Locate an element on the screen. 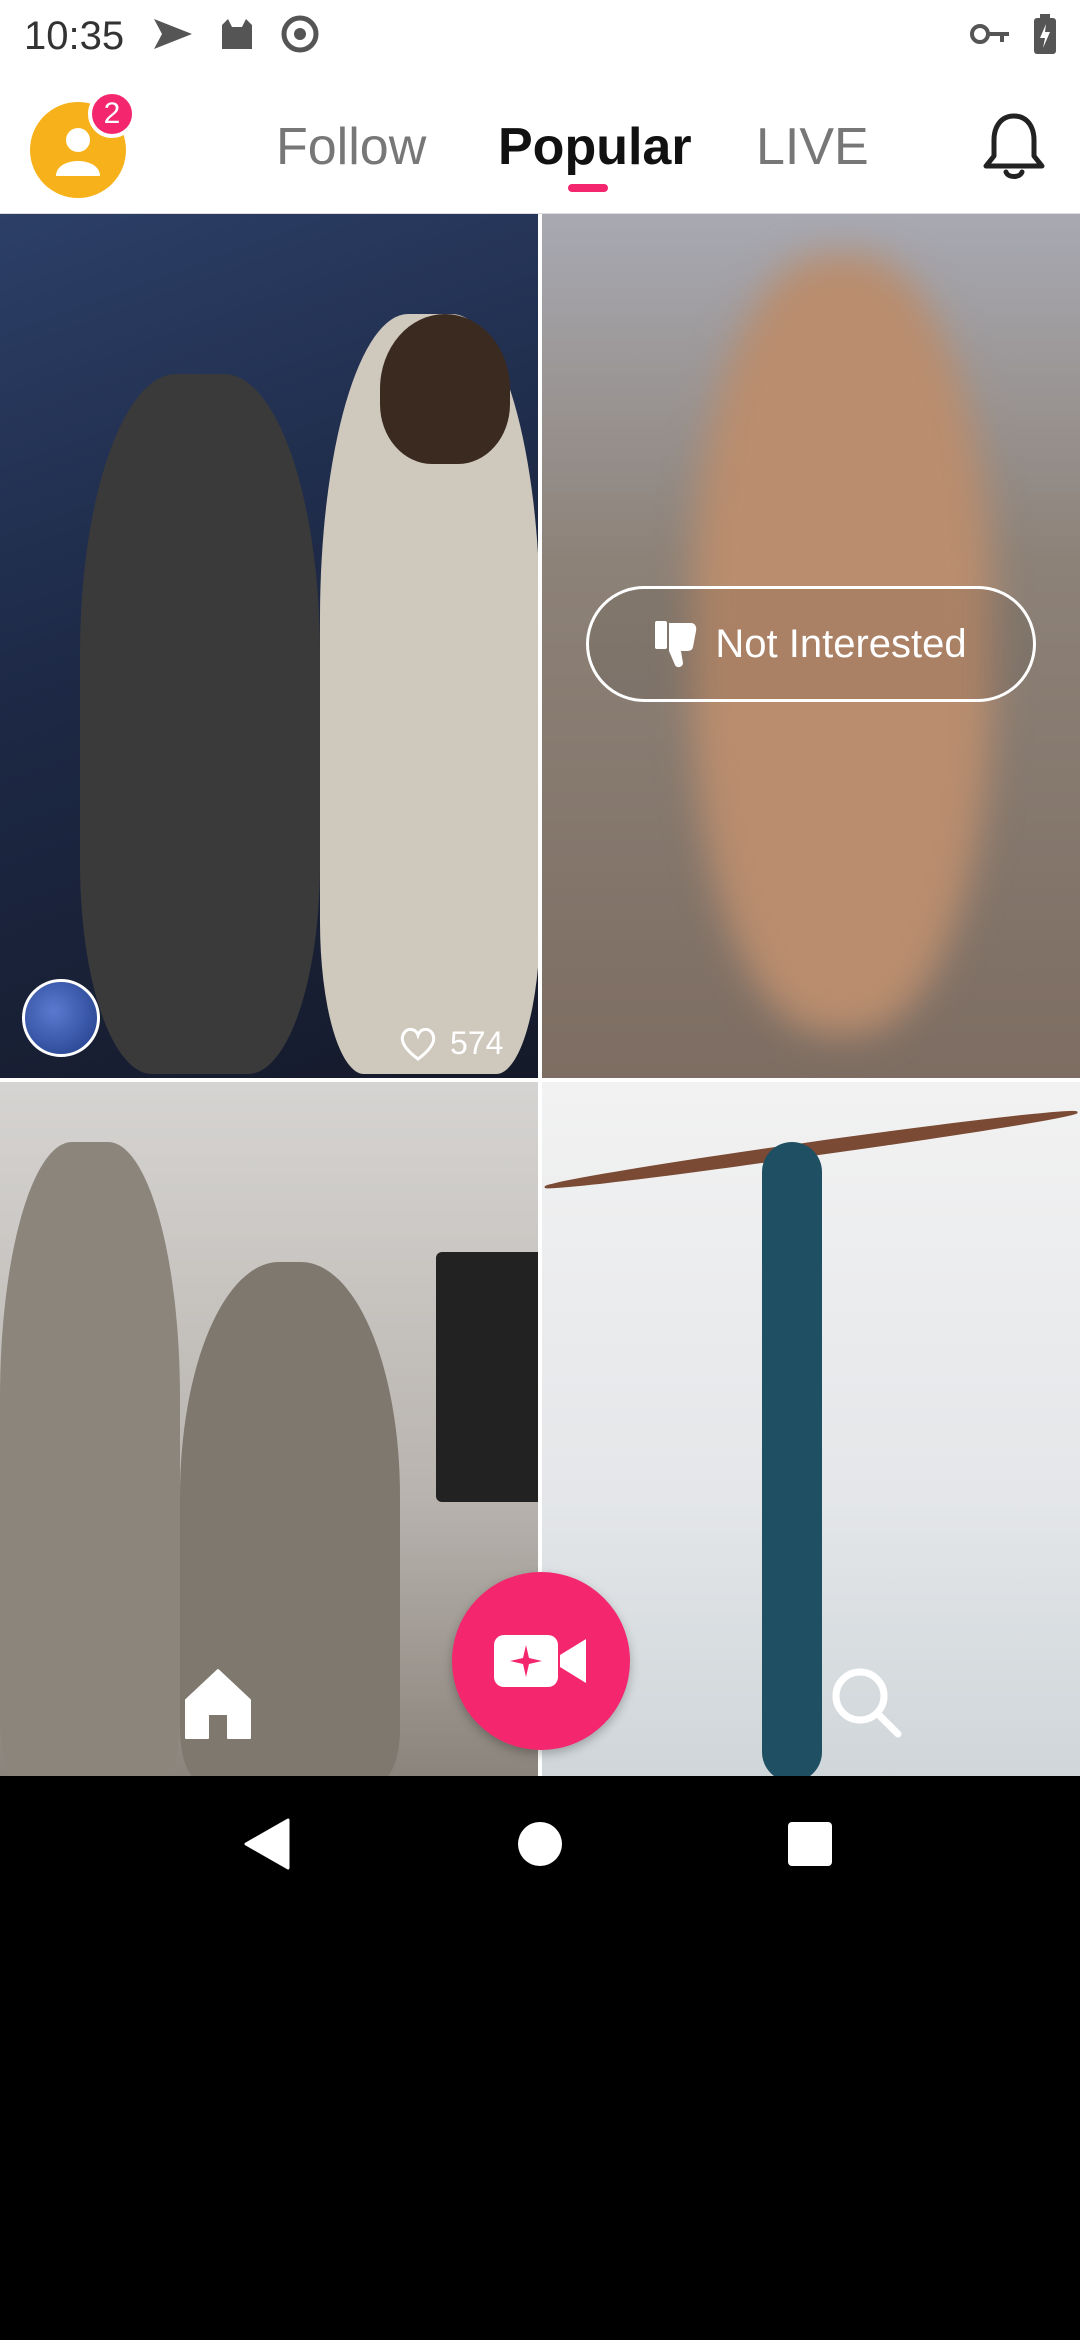 This screenshot has width=1080, height=2340. home-circle-icon is located at coordinates (540, 1844).